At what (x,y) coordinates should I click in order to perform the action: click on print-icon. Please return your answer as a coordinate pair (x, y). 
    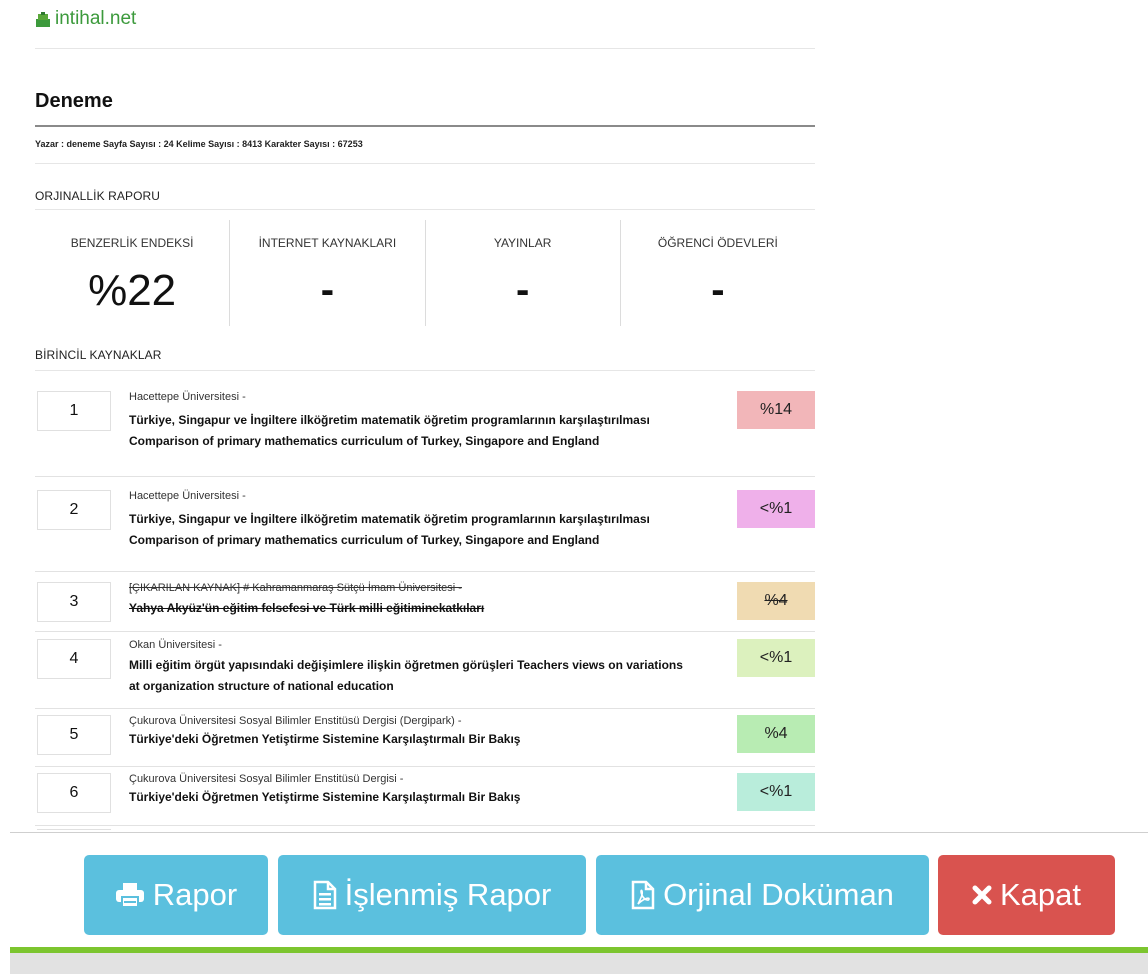
    Looking at the image, I should click on (130, 895).